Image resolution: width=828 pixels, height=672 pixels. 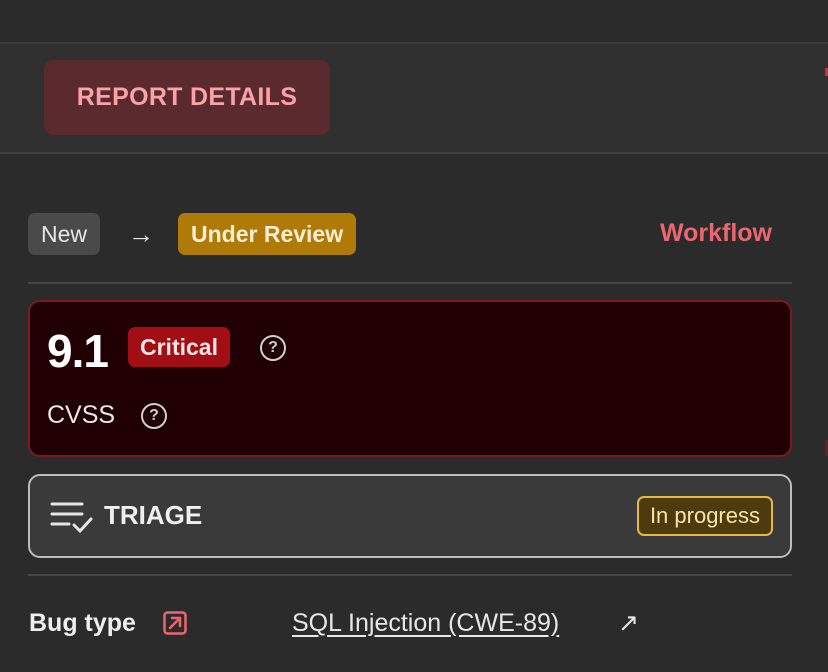 I want to click on bug-type-label: Bug type, so click(x=82, y=623).